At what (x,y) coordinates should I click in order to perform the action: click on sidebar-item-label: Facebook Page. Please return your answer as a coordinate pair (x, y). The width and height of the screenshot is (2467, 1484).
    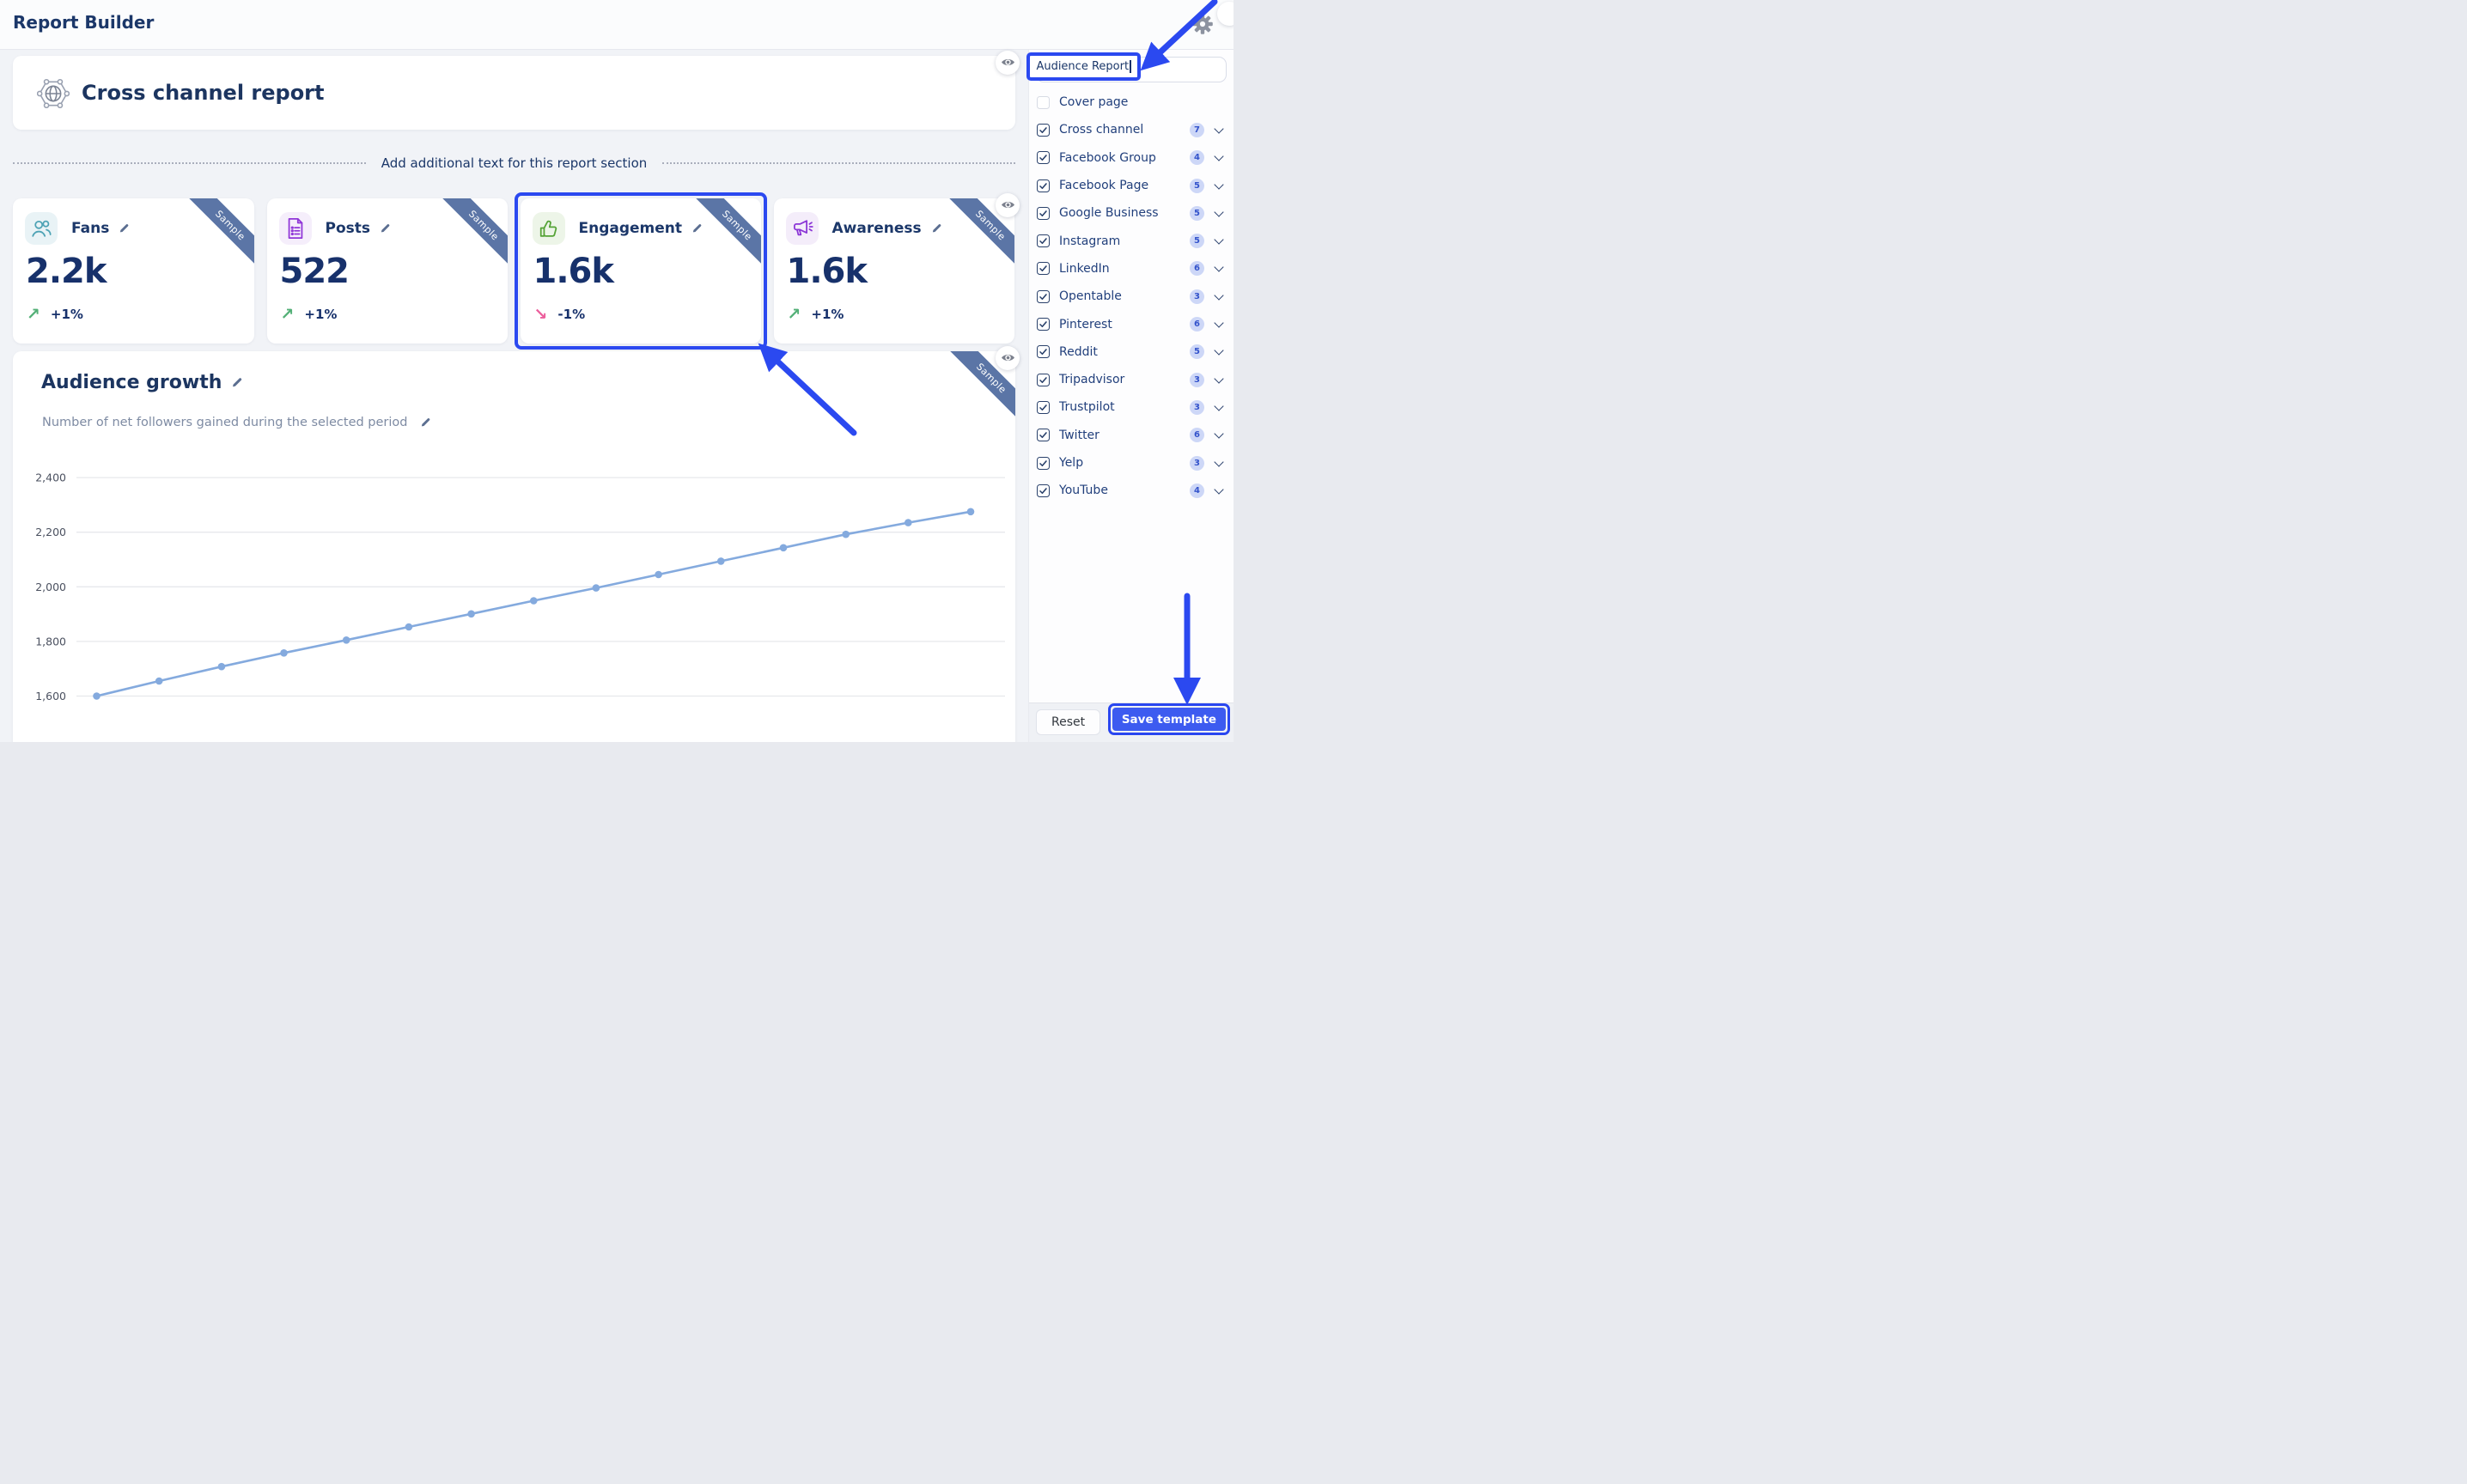
    Looking at the image, I should click on (1104, 186).